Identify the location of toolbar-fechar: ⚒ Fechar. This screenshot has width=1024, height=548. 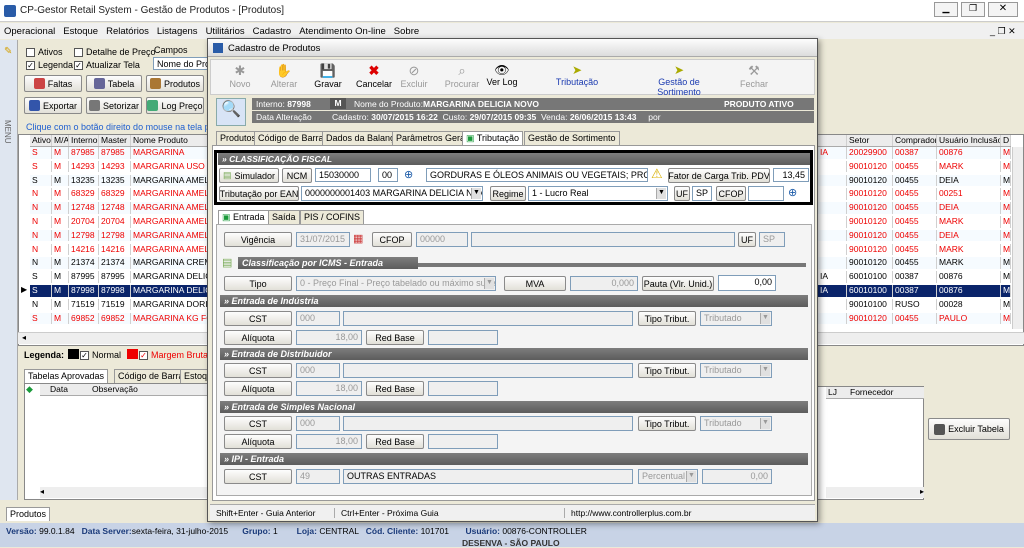
(754, 76).